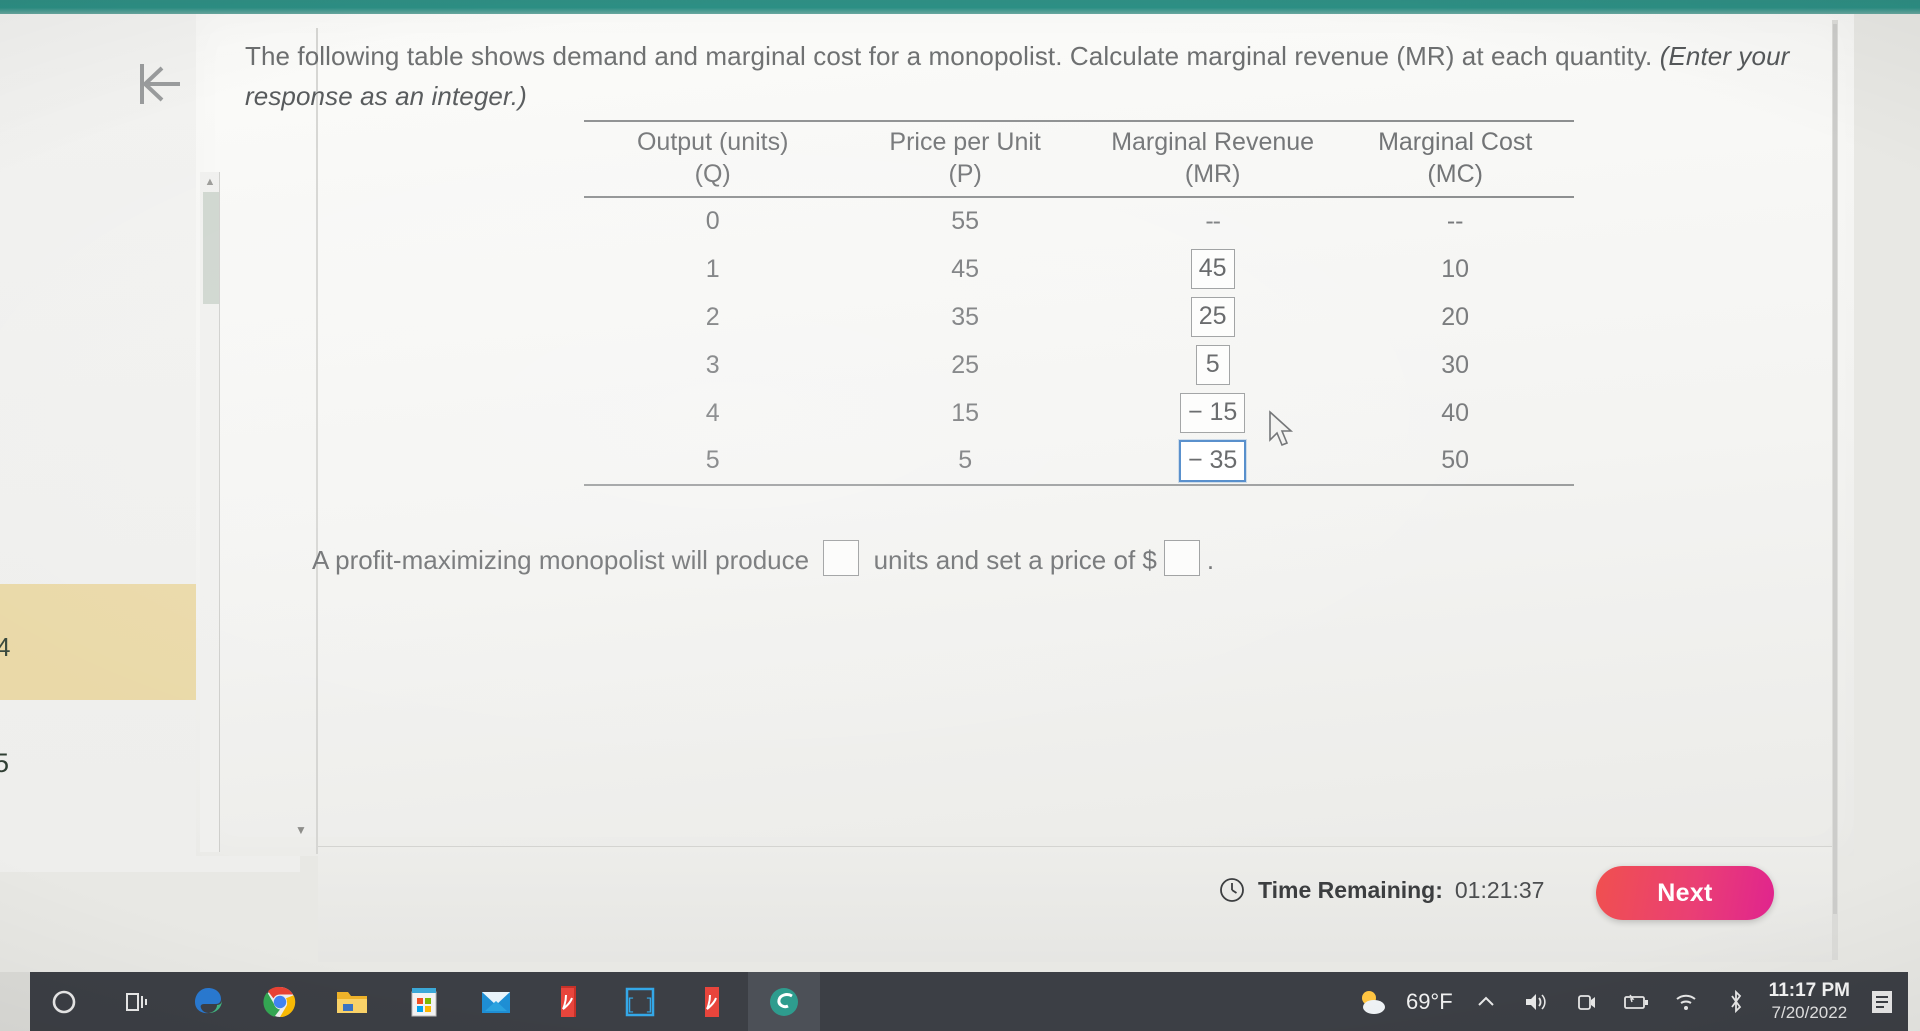 This screenshot has height=1031, width=1920. What do you see at coordinates (965, 316) in the screenshot?
I see `cell-price: 35` at bounding box center [965, 316].